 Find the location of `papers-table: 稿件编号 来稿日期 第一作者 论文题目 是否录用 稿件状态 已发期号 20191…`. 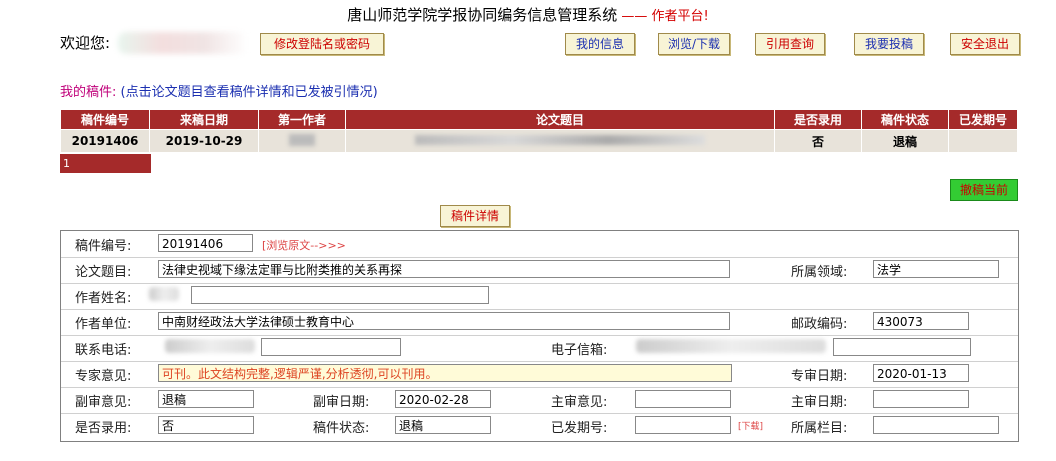

papers-table: 稿件编号 来稿日期 第一作者 论文题目 是否录用 稿件状态 已发期号 20191… is located at coordinates (539, 131).